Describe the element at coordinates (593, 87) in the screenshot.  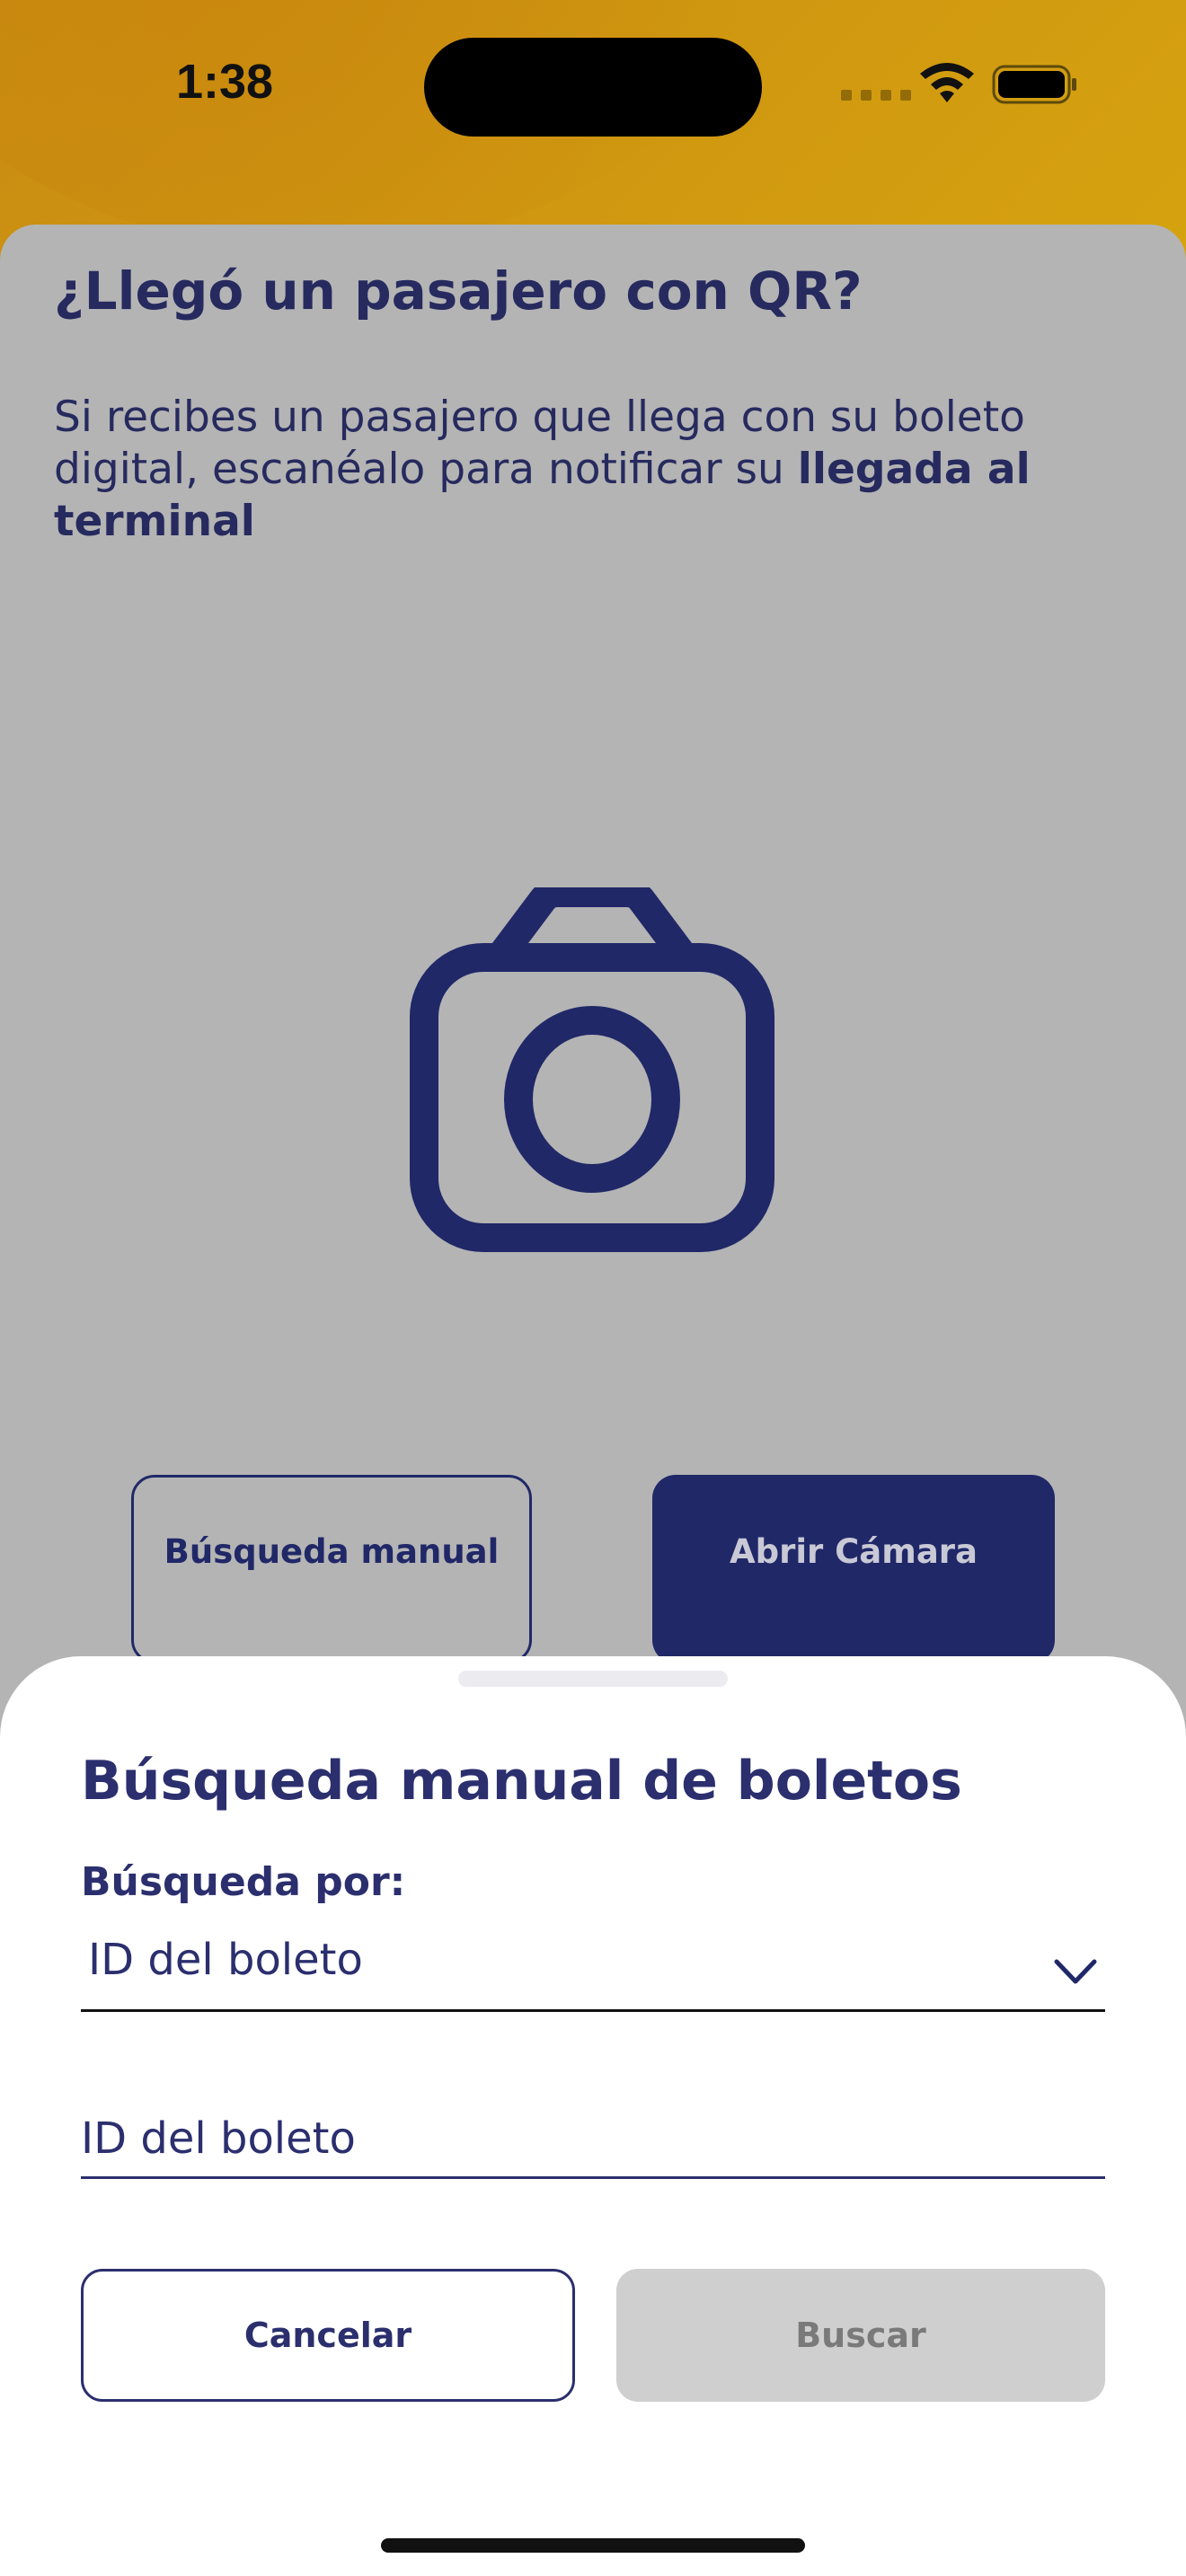
I see `dynamic-island` at that location.